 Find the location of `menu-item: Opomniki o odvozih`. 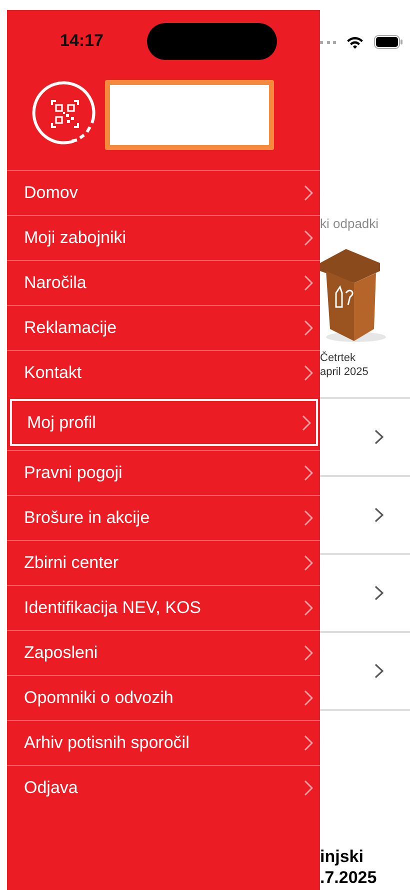

menu-item: Opomniki o odvozih is located at coordinates (163, 697).